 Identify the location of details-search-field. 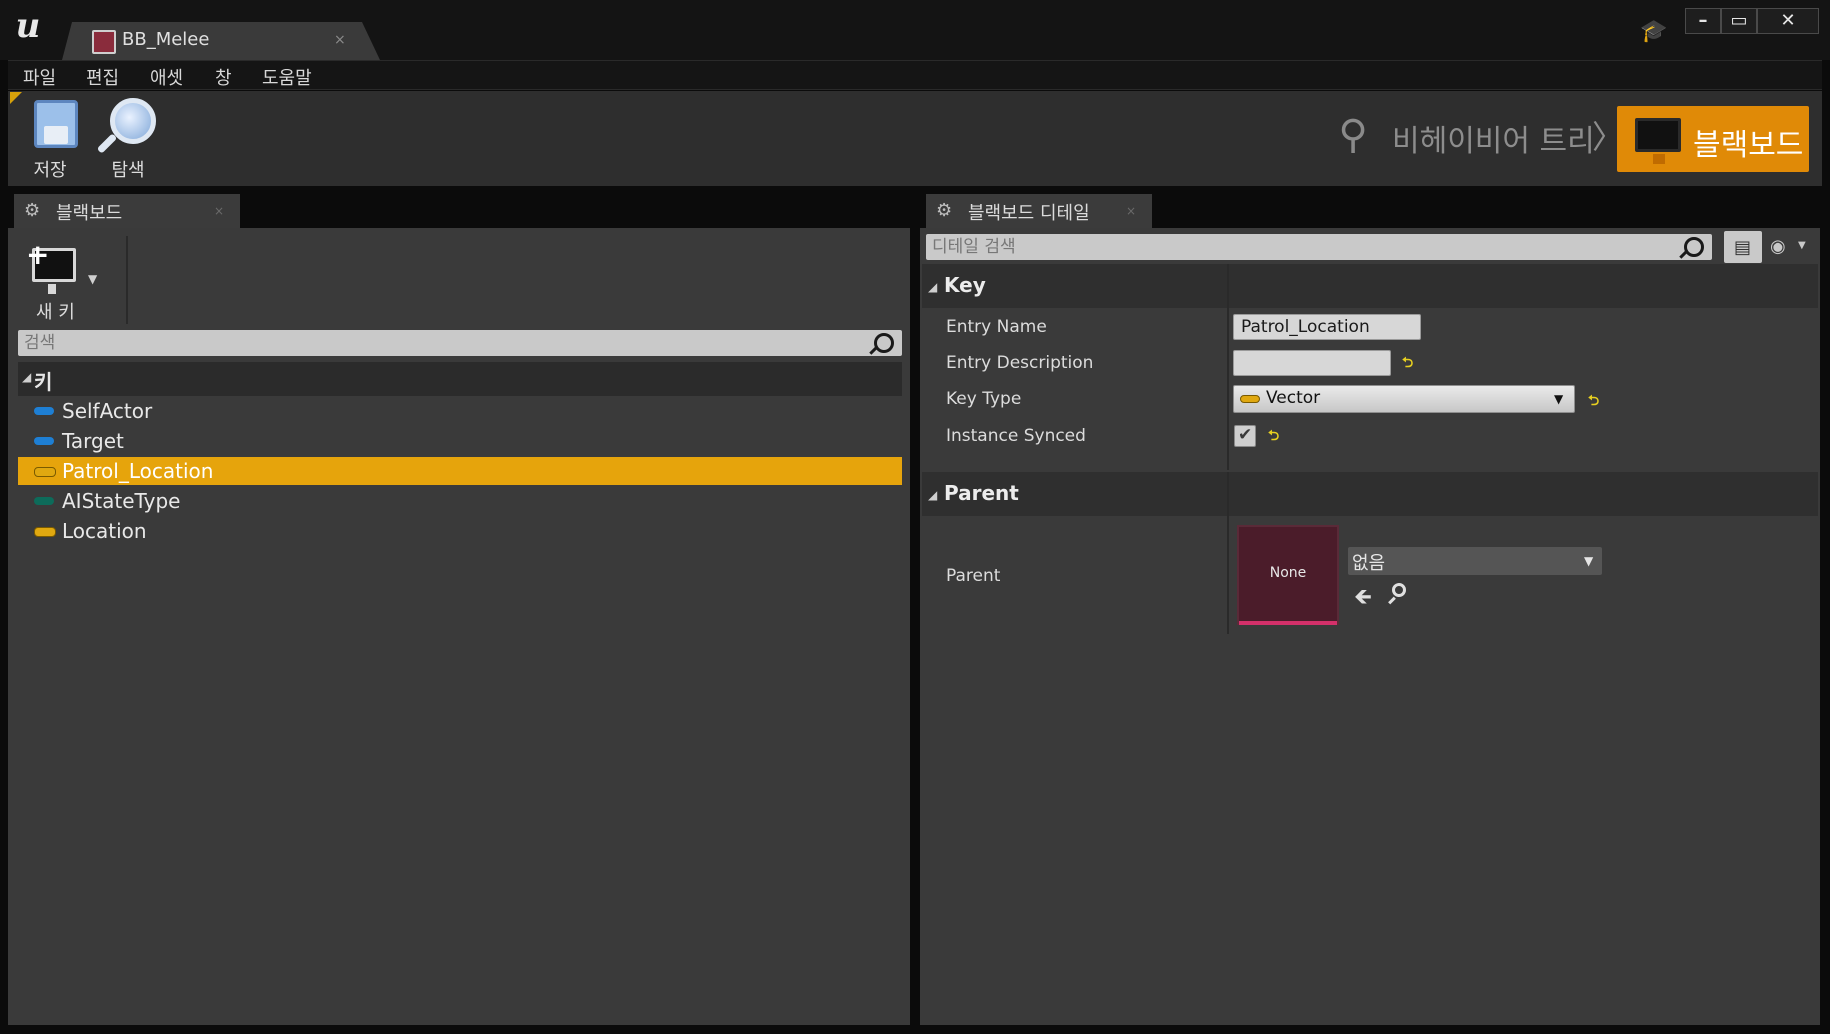
(1319, 247).